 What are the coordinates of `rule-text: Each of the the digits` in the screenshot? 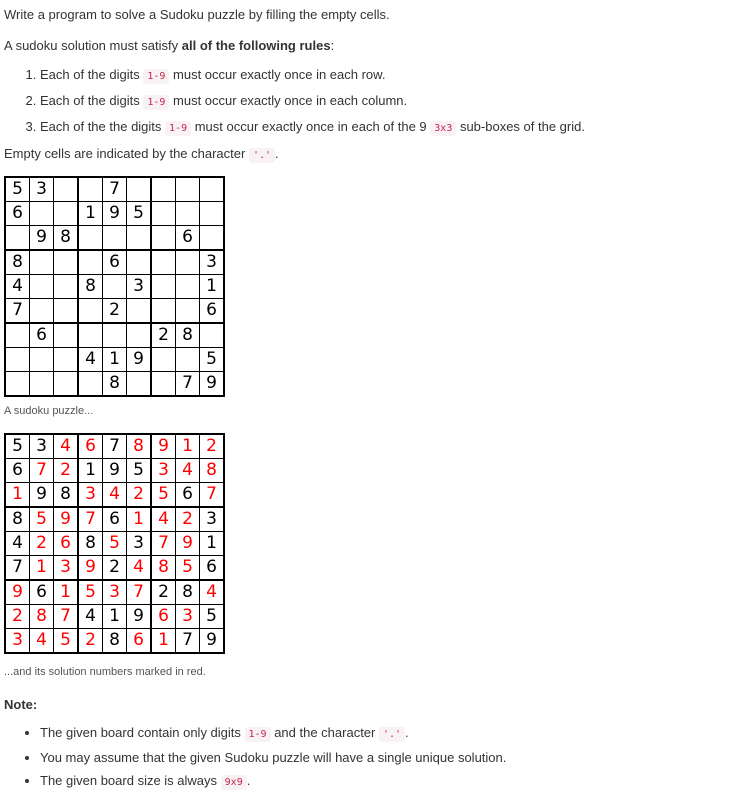 It's located at (103, 126).